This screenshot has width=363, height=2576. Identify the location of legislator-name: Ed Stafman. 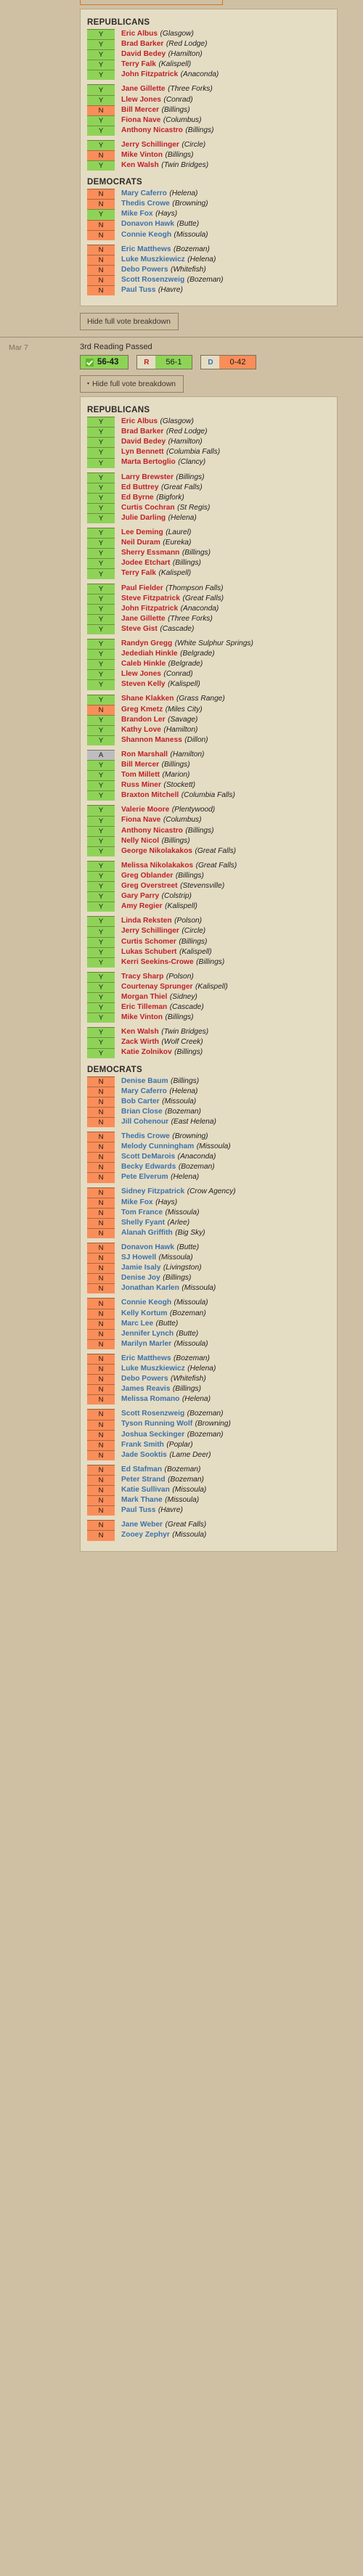
(141, 1469).